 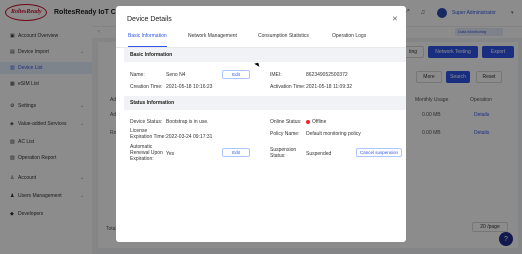 I want to click on edit-name-button: Edit, so click(x=236, y=74).